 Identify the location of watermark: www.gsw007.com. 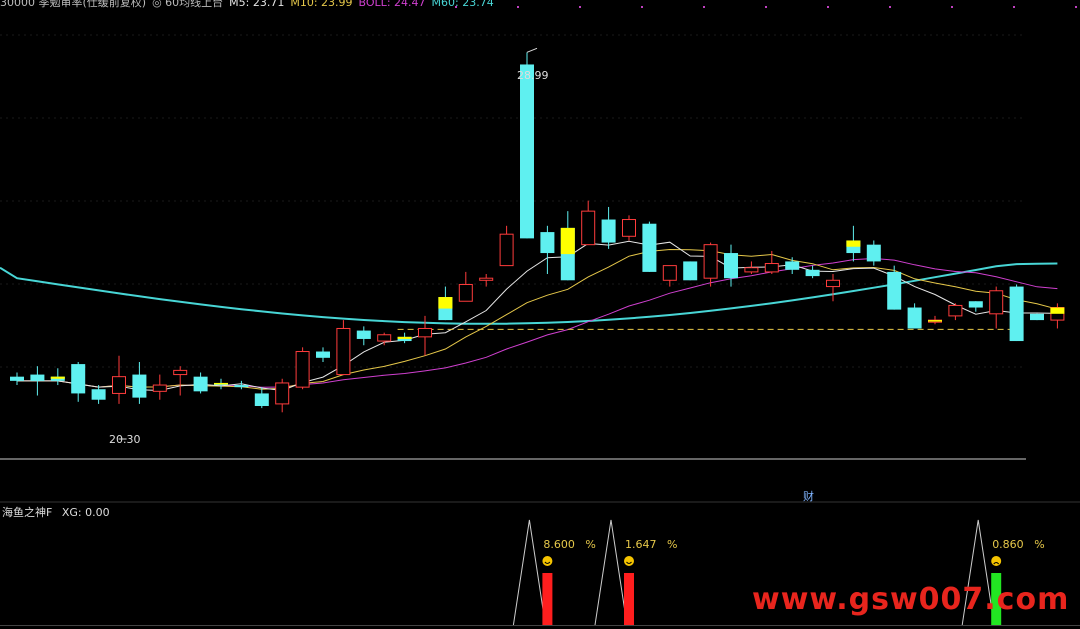
(911, 599).